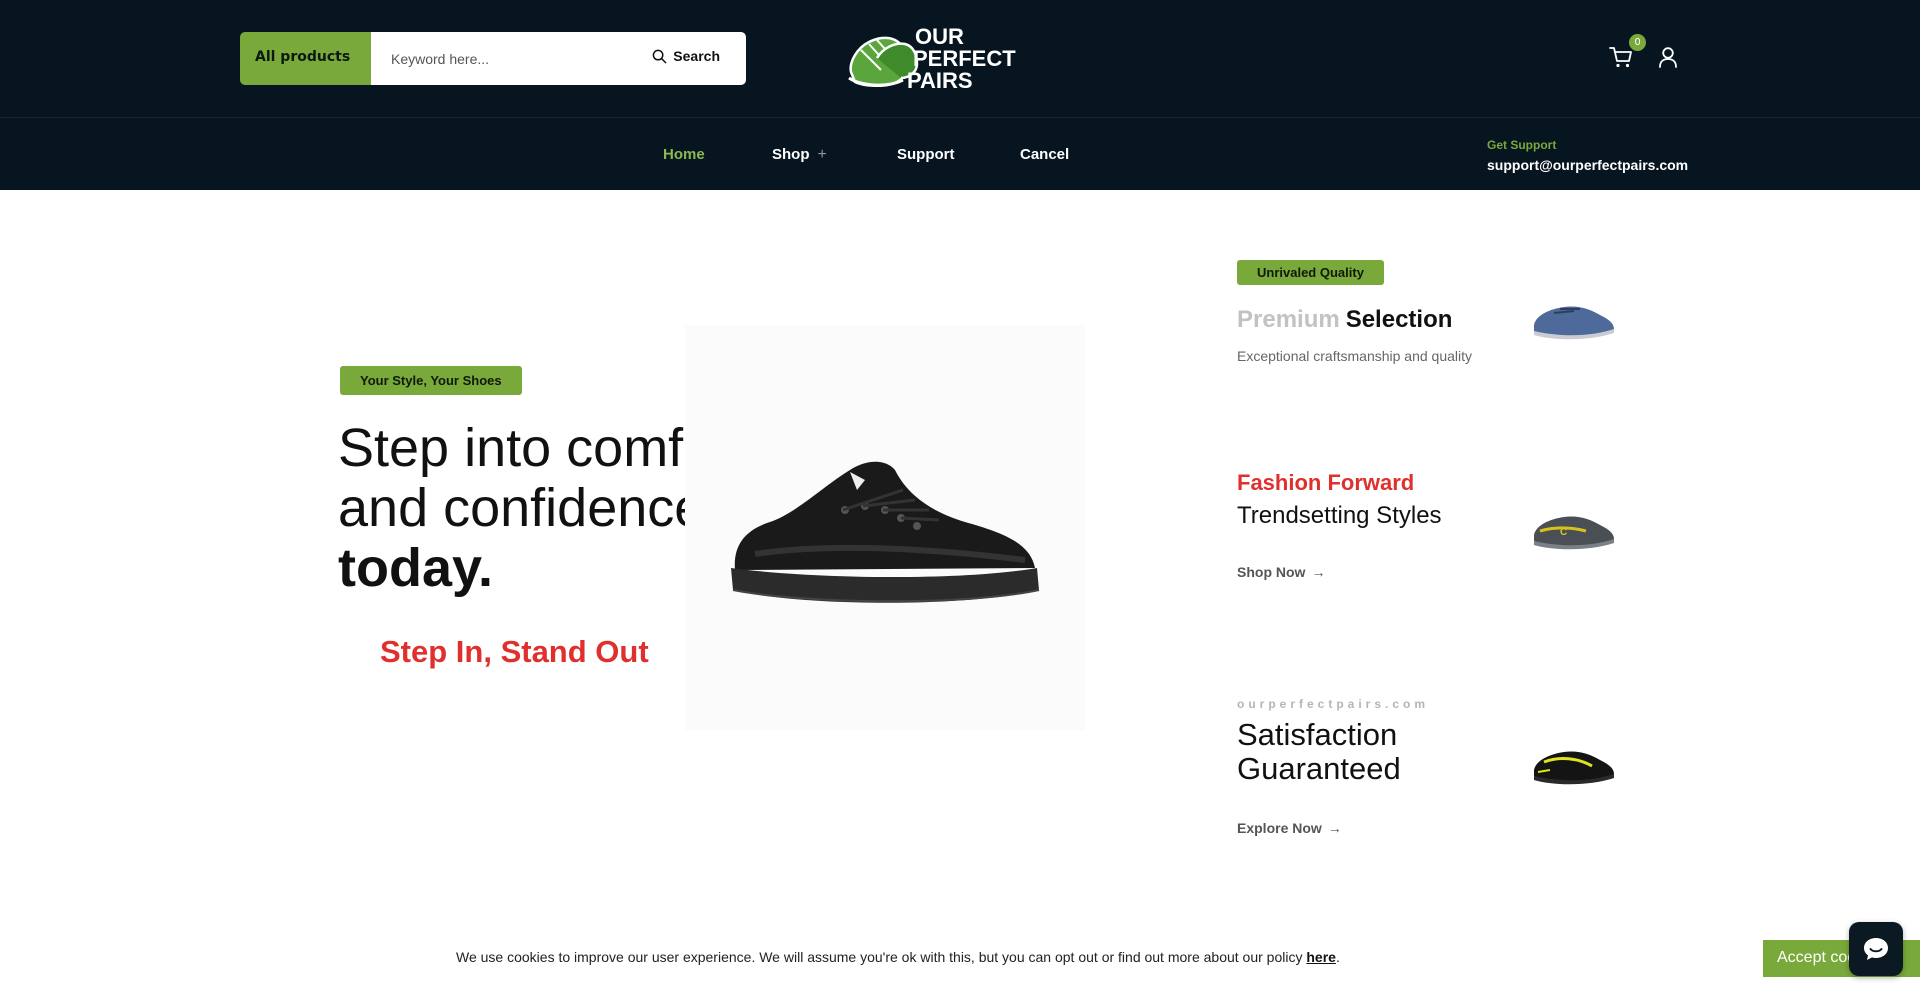 The width and height of the screenshot is (1920, 993). Describe the element at coordinates (1637, 42) in the screenshot. I see `cart-count-badge: 0` at that location.